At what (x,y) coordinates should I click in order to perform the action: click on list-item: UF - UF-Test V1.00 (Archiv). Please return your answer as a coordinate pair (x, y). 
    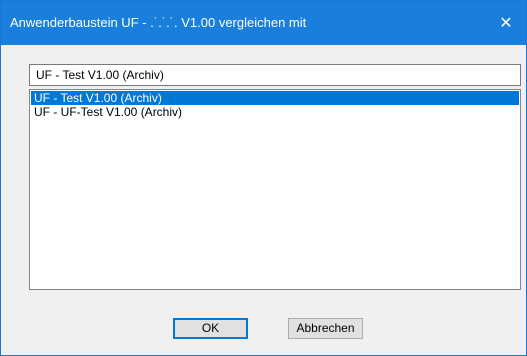
    Looking at the image, I should click on (275, 112).